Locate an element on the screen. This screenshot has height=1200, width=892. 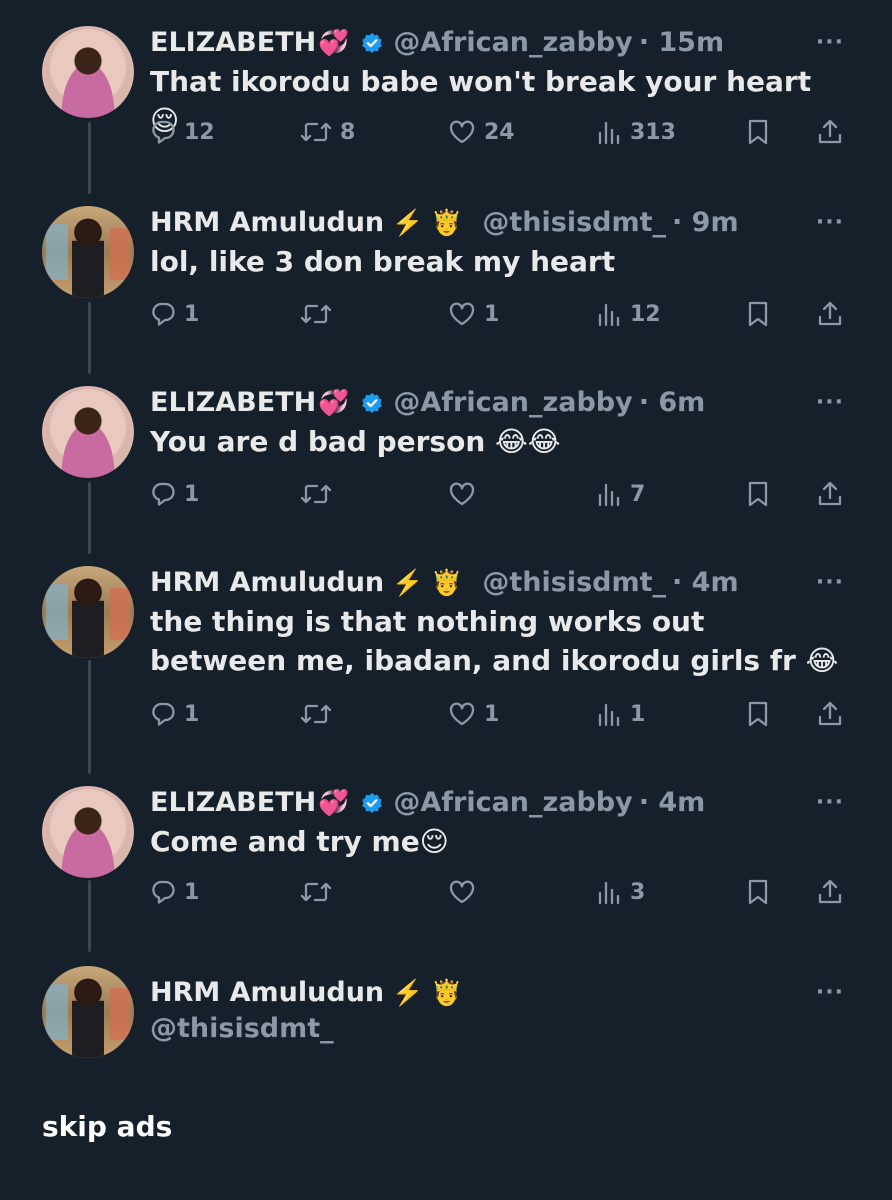
tweet-header: HRM Amuludun ⚡️ 🤴 @thisisdmt_ · 9m is located at coordinates (444, 223).